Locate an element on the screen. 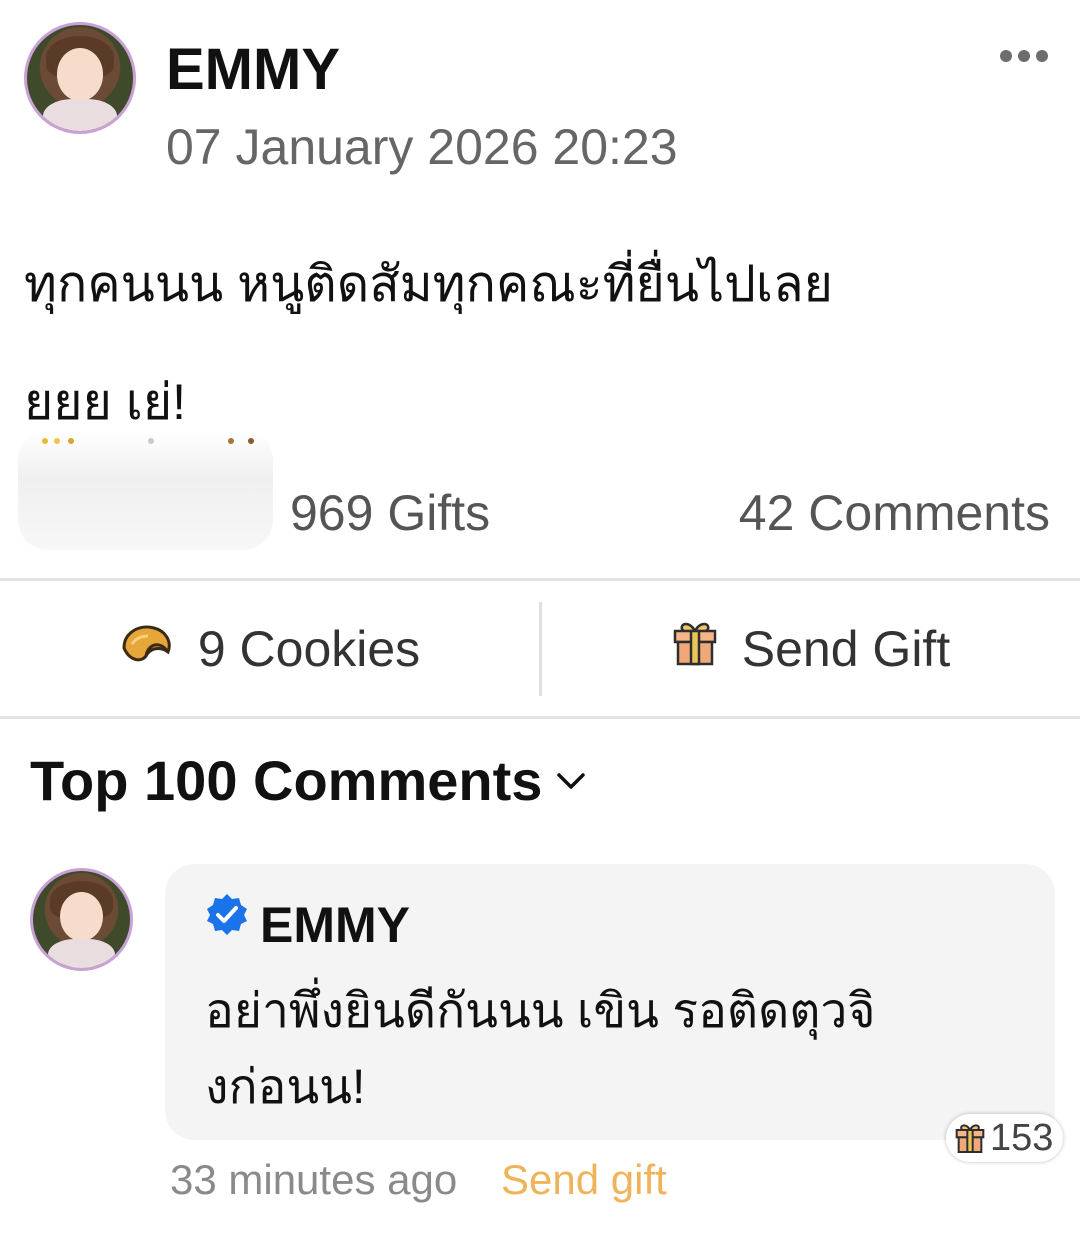  comment-gift-count-badge: 153 is located at coordinates (1005, 1138).